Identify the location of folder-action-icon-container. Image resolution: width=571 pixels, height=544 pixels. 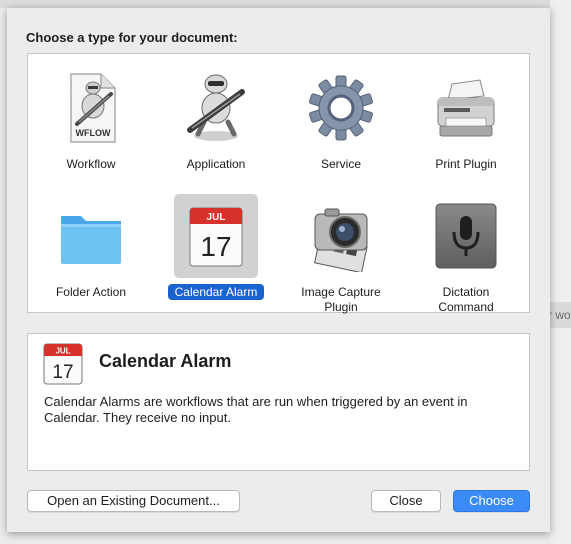
(91, 236).